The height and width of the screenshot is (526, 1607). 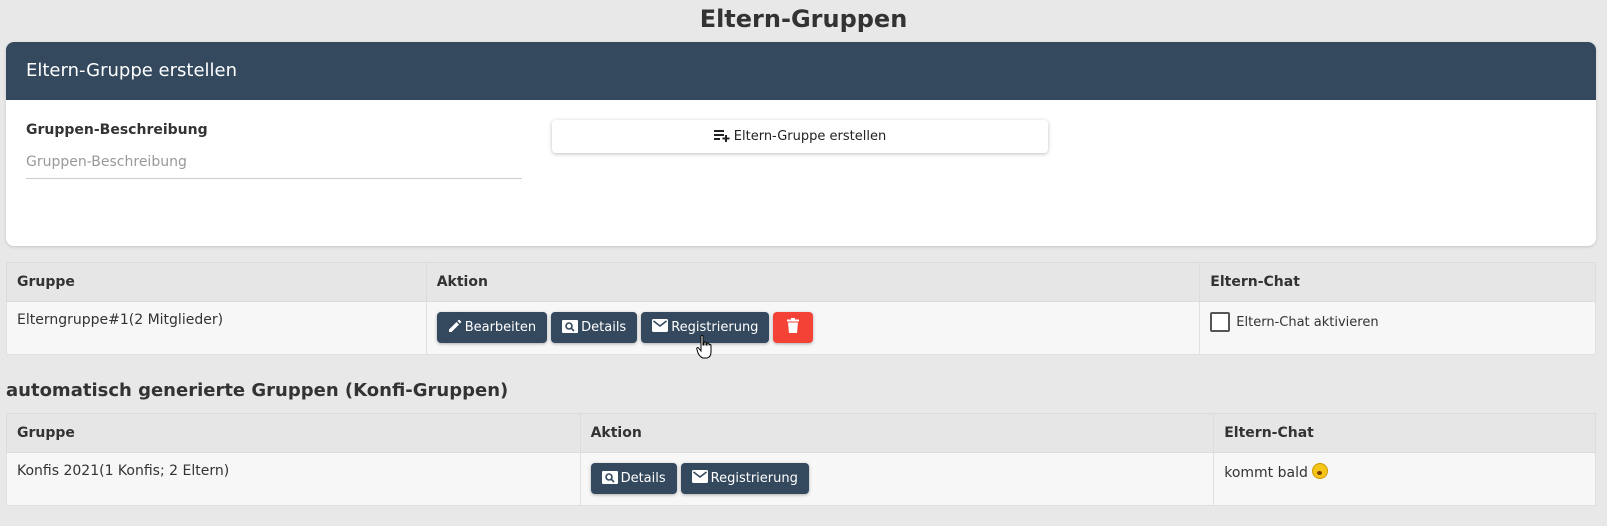 I want to click on card-header: Eltern-Gruppe erstellen, so click(x=801, y=71).